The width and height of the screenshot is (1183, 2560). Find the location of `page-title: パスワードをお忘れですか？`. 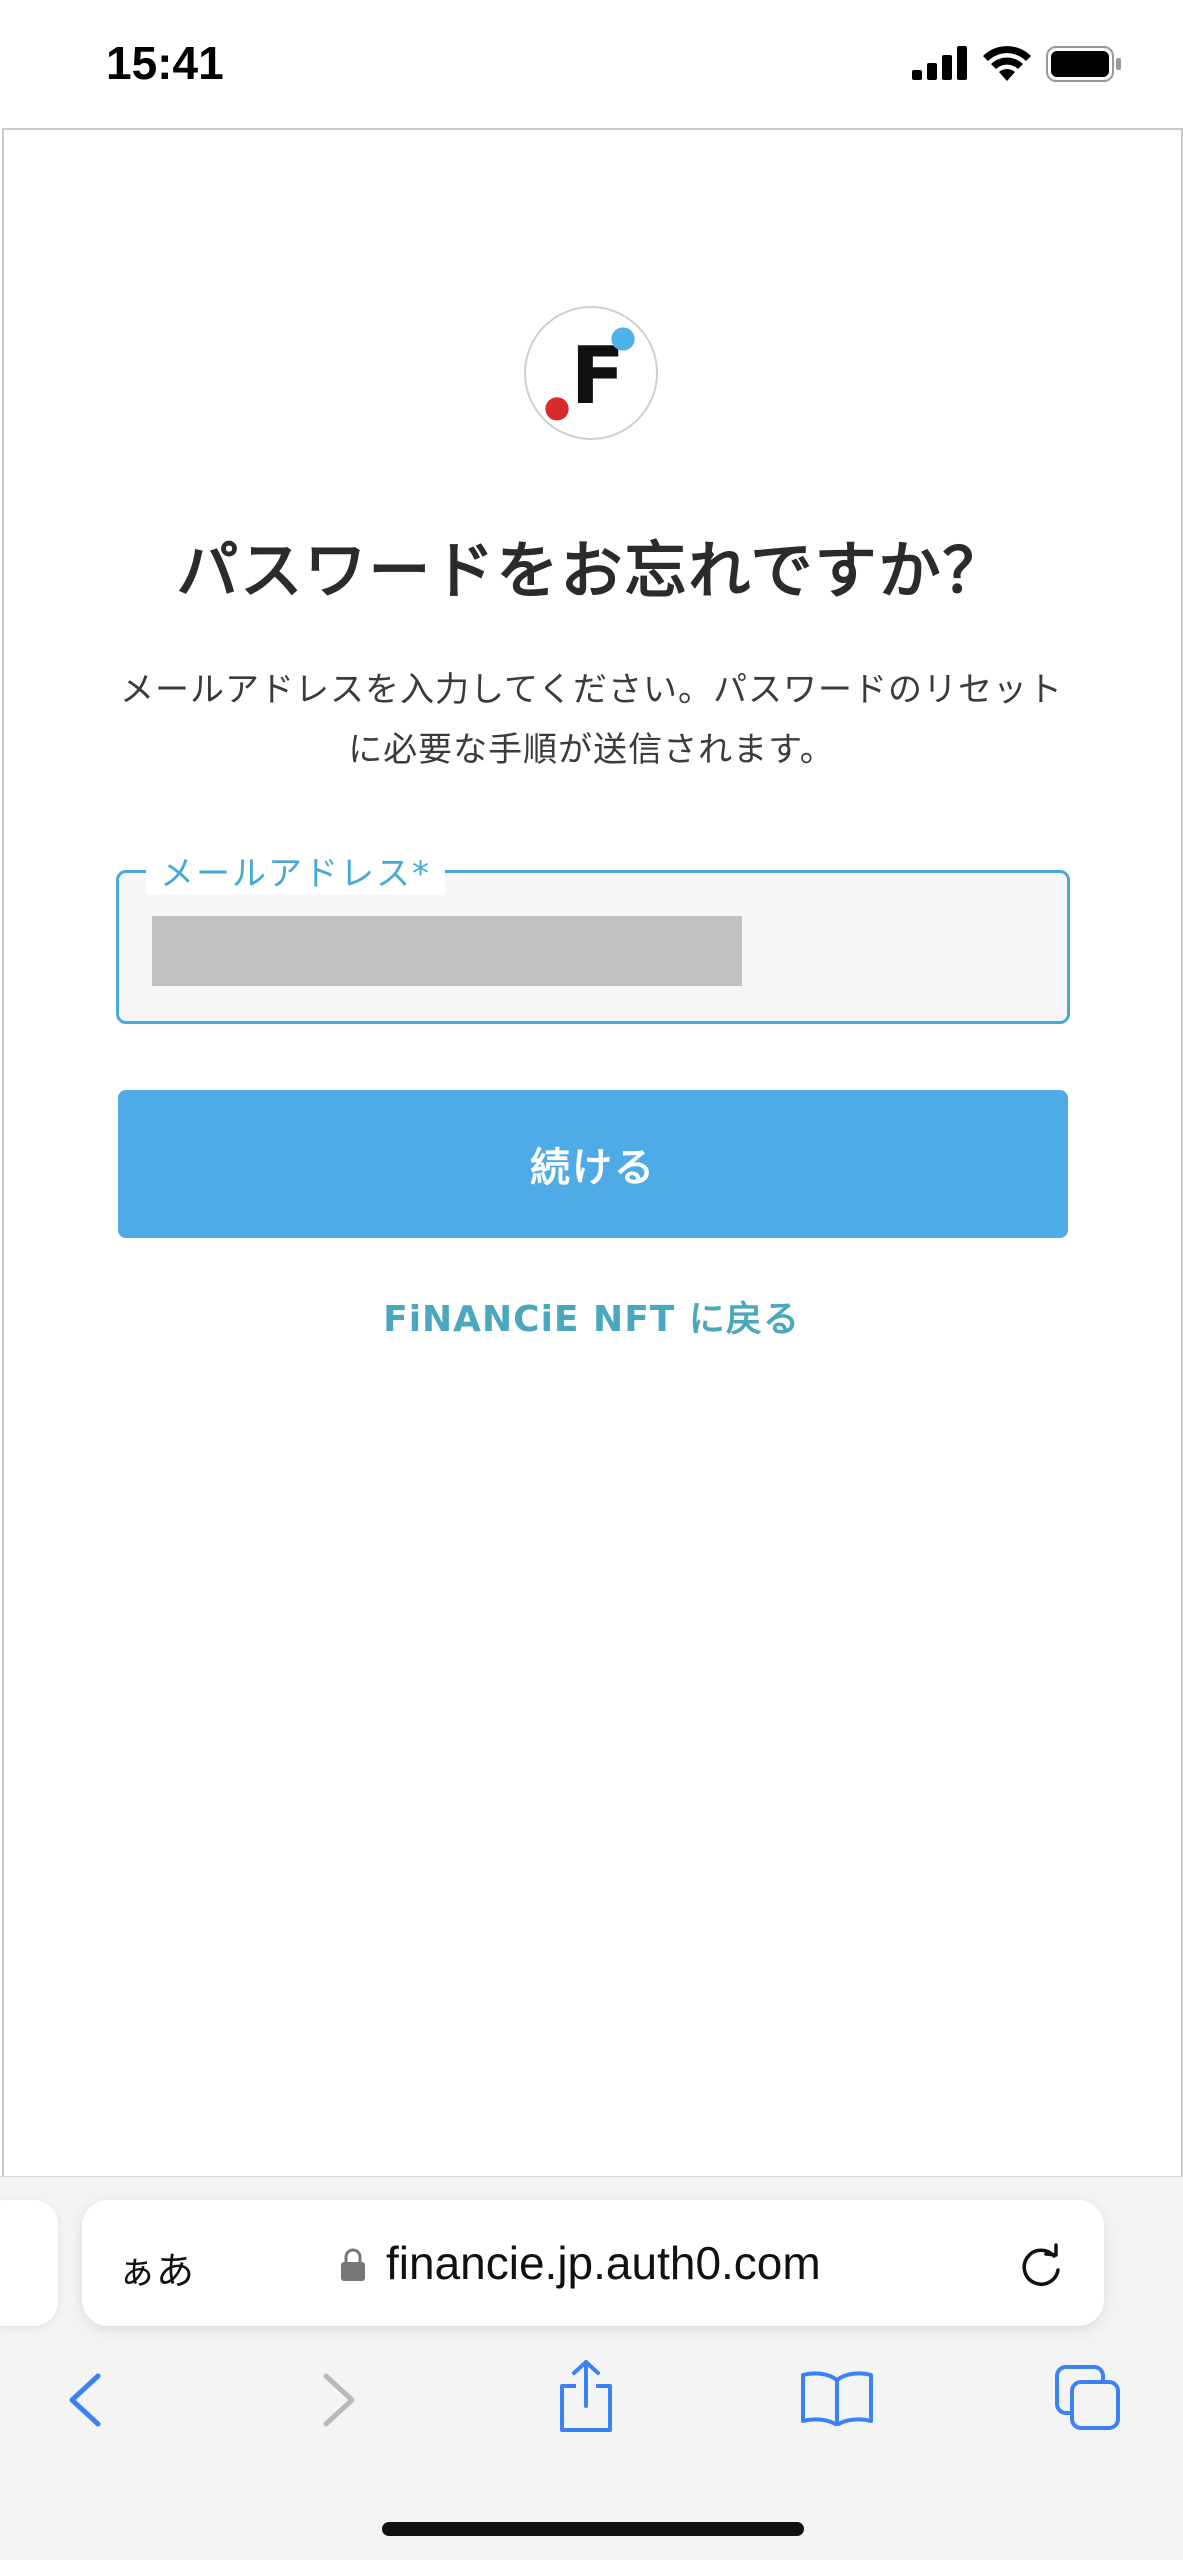

page-title: パスワードをお忘れですか？ is located at coordinates (591, 570).